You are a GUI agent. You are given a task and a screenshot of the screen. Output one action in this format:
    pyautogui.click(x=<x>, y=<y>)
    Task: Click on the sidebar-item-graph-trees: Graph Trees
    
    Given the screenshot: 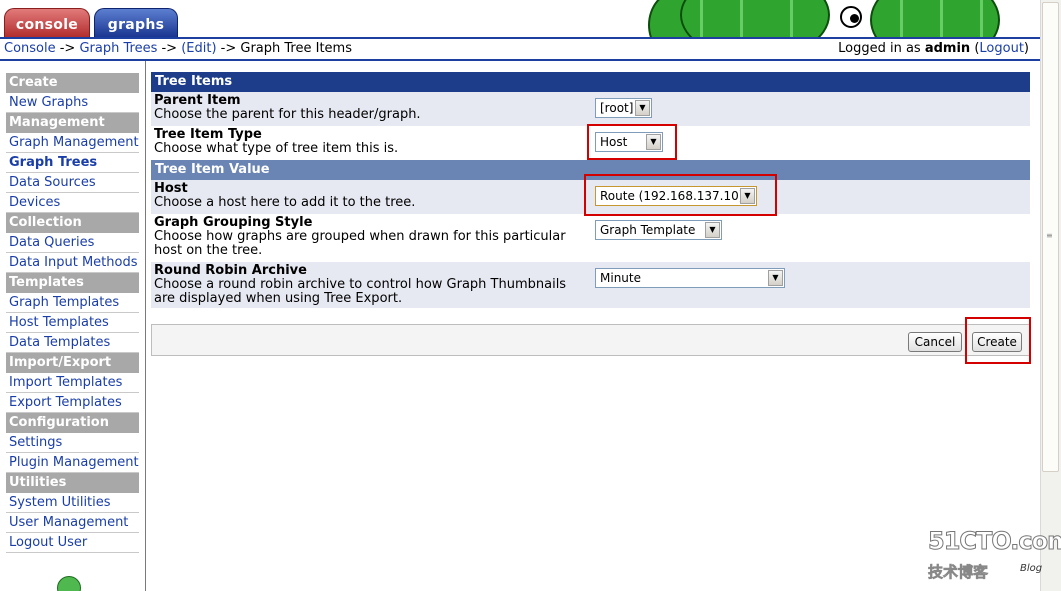 What is the action you would take?
    pyautogui.click(x=72, y=163)
    